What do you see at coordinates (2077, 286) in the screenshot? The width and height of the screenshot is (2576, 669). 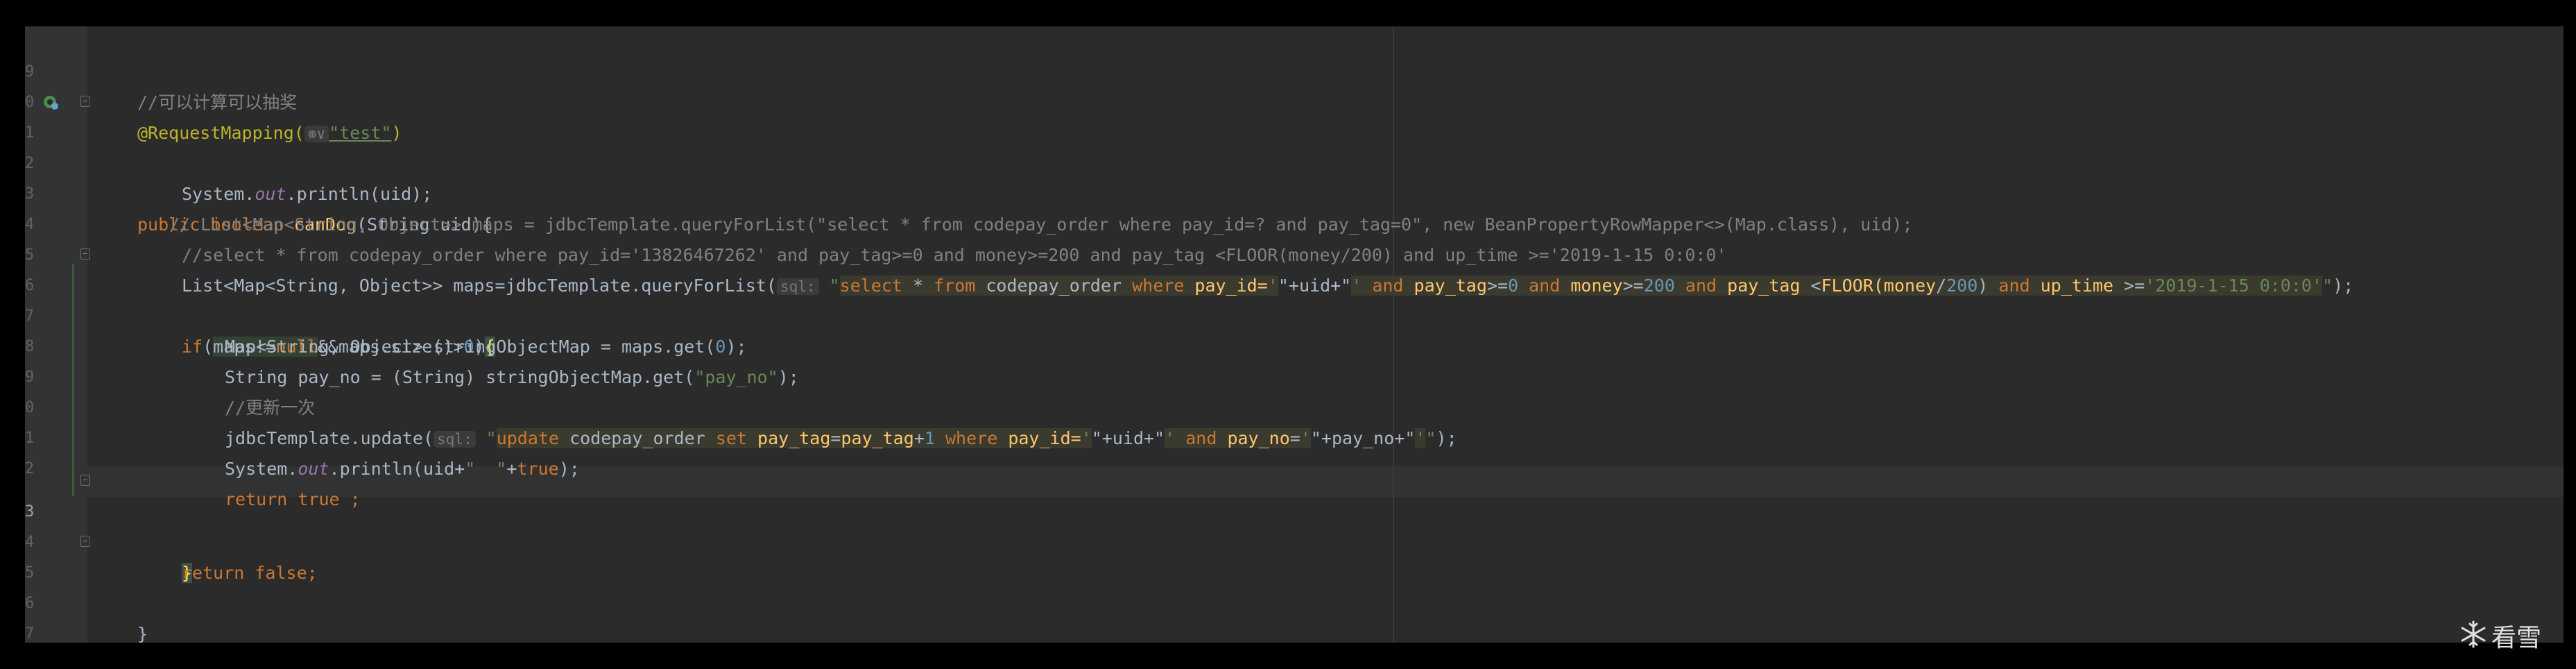 I see `sql-column: up_time` at bounding box center [2077, 286].